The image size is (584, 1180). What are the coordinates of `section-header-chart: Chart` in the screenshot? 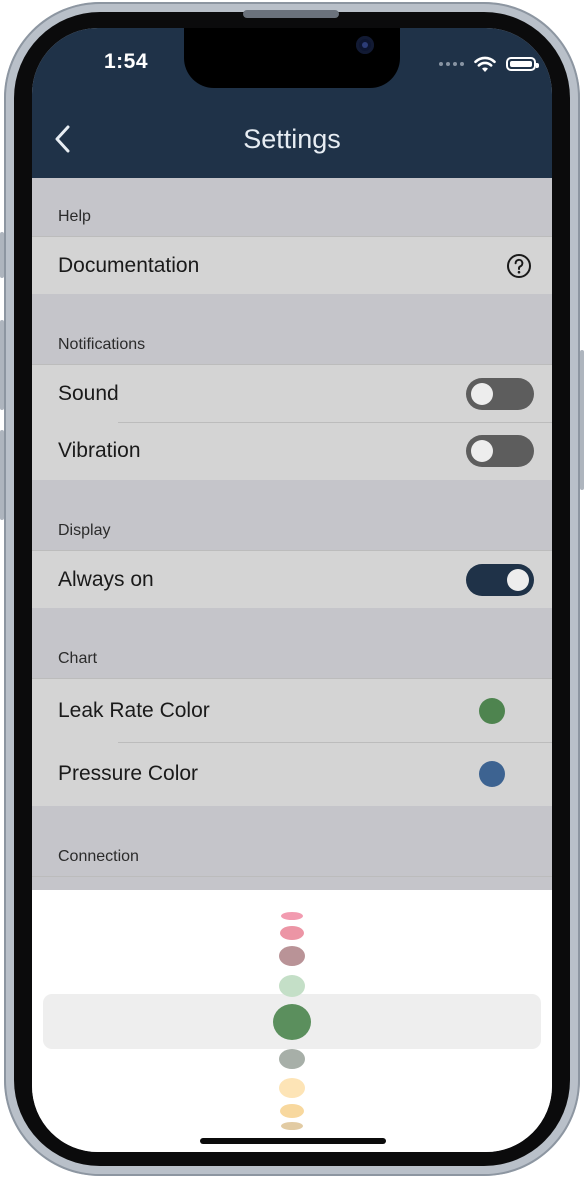 It's located at (292, 643).